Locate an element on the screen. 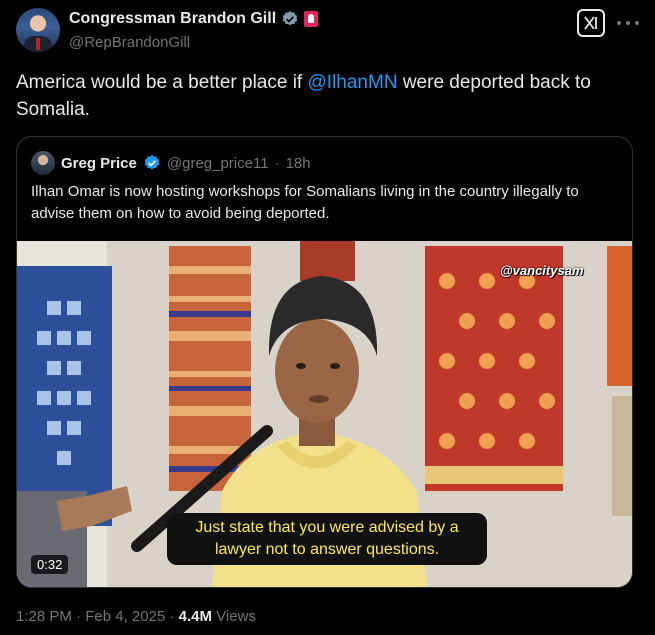 The image size is (655, 635). tweet-header: Congressman Brandon Gill @RepBrandonGill is located at coordinates (327, 31).